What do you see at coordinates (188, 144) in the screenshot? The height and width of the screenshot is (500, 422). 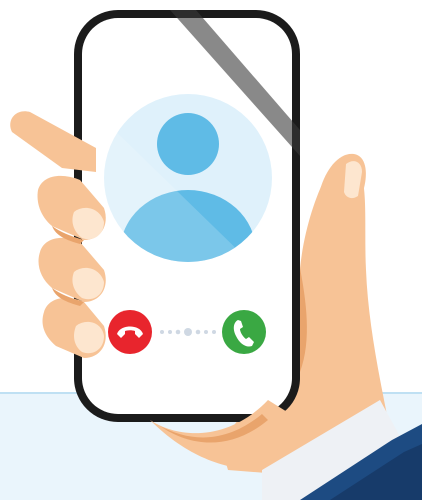 I see `avatar-head` at bounding box center [188, 144].